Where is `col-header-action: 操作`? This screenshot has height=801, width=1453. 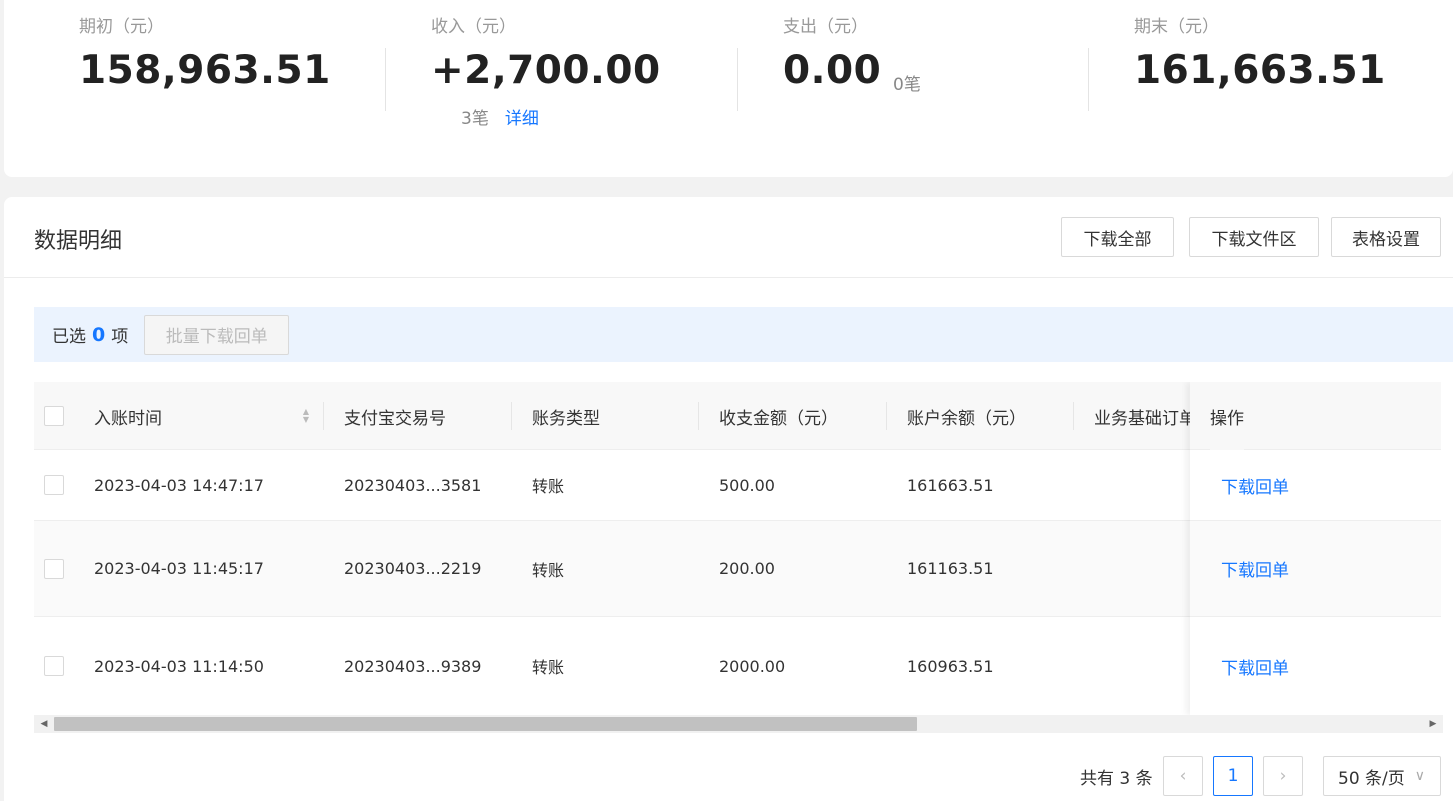
col-header-action: 操作 is located at coordinates (1227, 416).